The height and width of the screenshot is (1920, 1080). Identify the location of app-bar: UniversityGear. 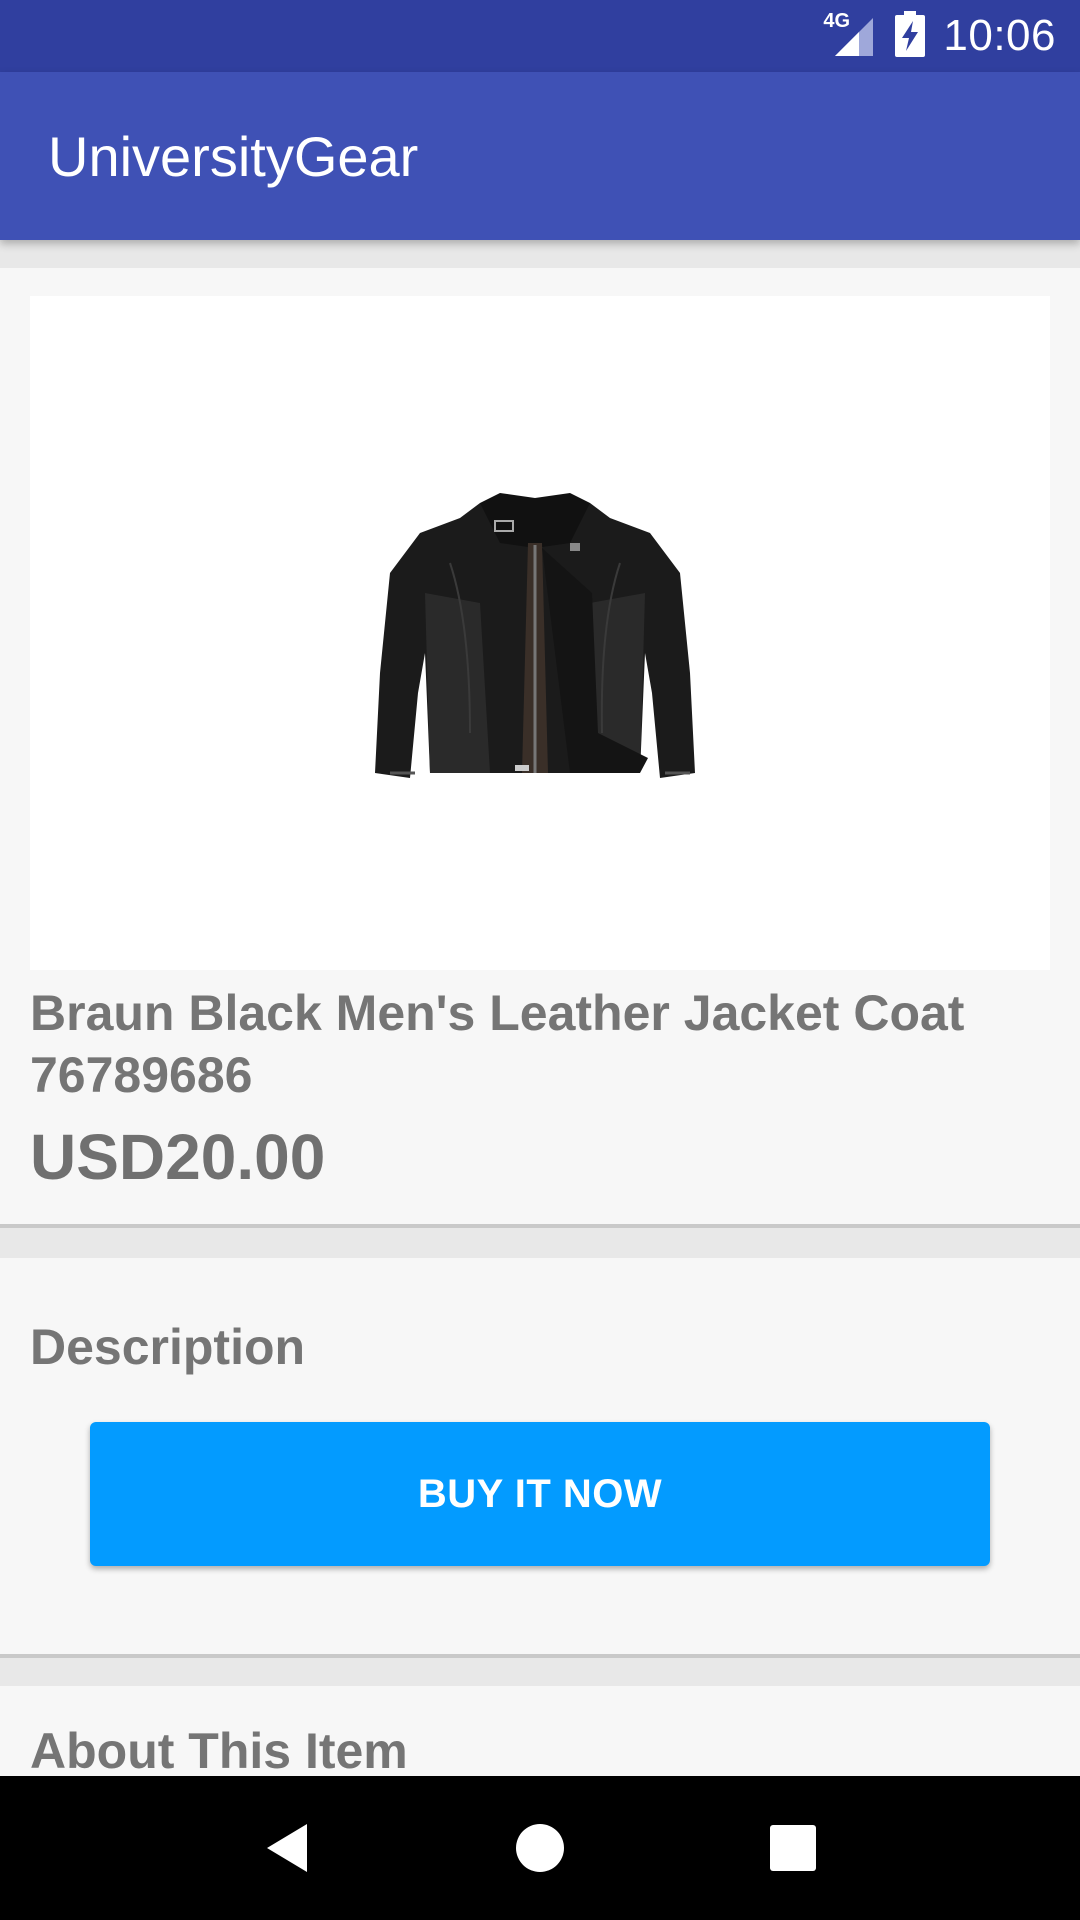
(540, 156).